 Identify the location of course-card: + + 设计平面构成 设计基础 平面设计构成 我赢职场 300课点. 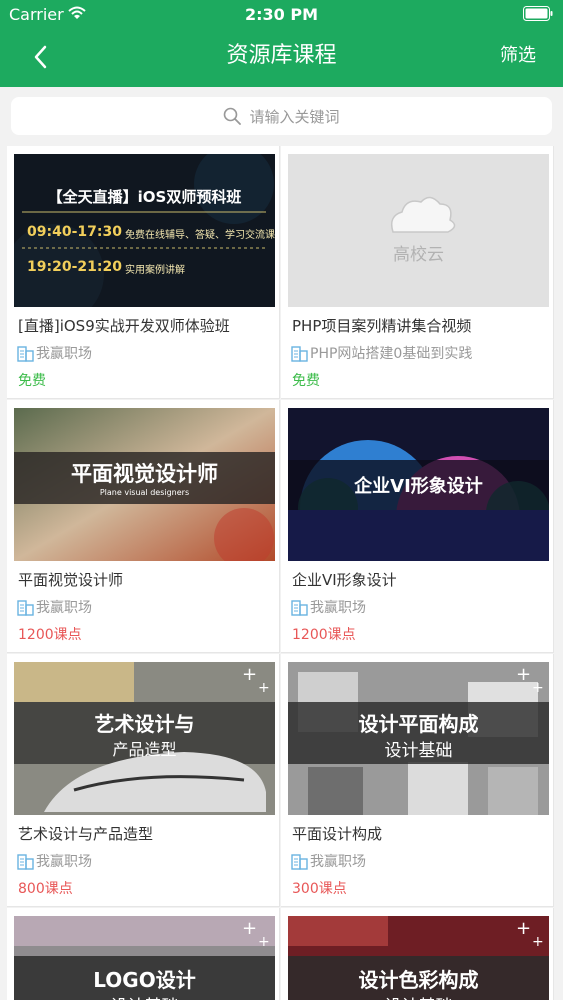
(417, 780).